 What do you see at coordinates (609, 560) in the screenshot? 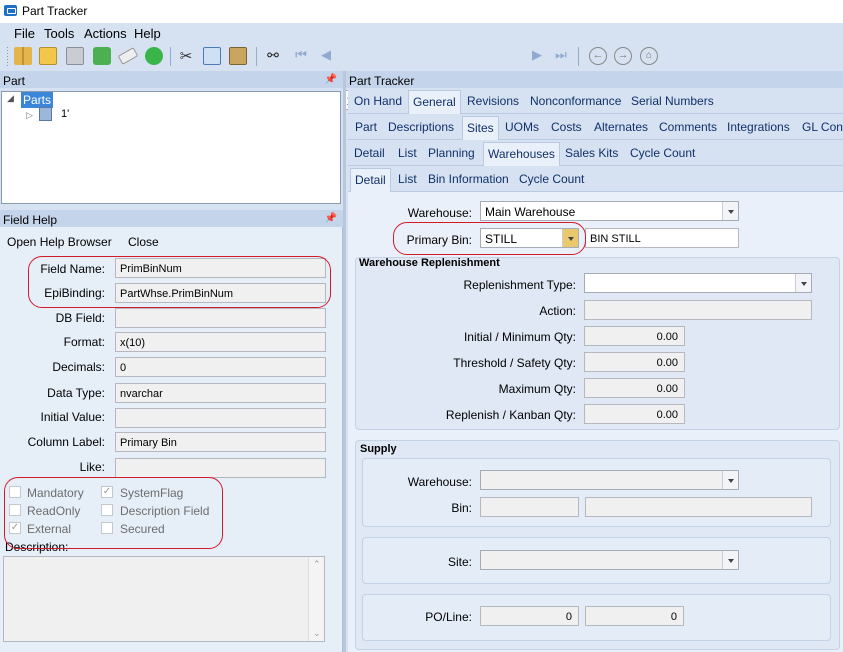
I see `supply-site-dropdown` at bounding box center [609, 560].